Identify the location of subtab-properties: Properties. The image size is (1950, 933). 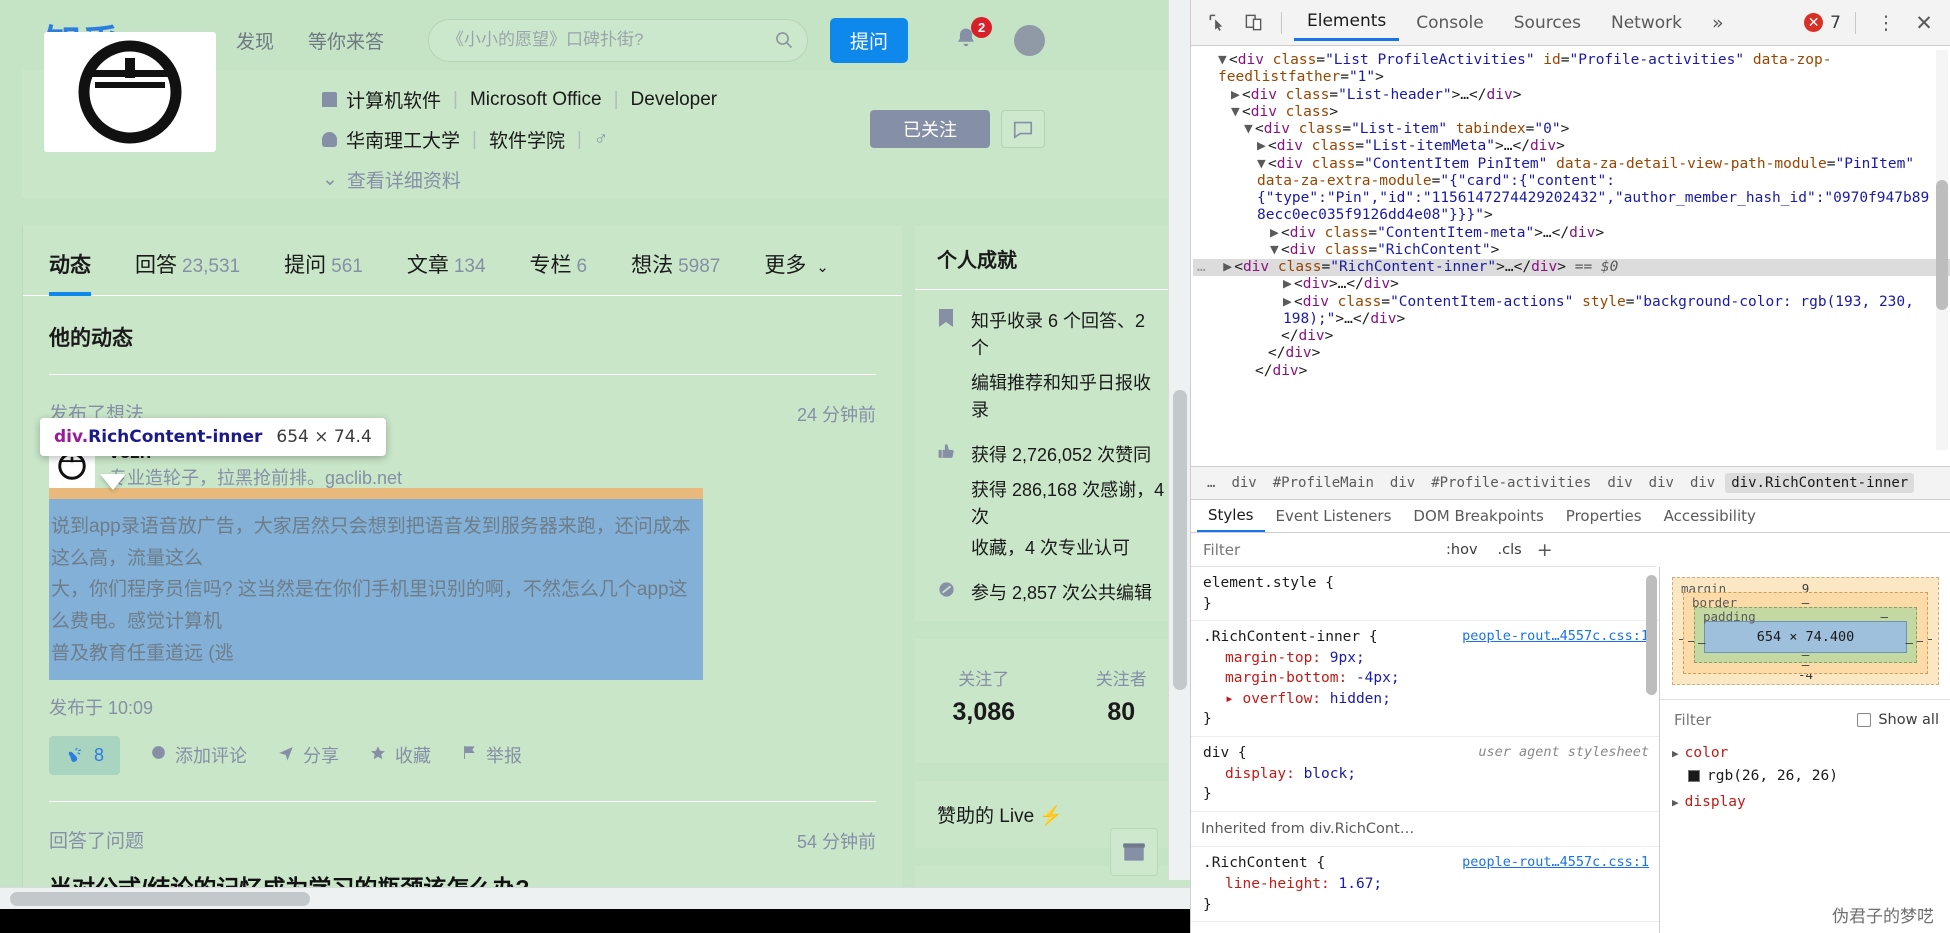
(1604, 516).